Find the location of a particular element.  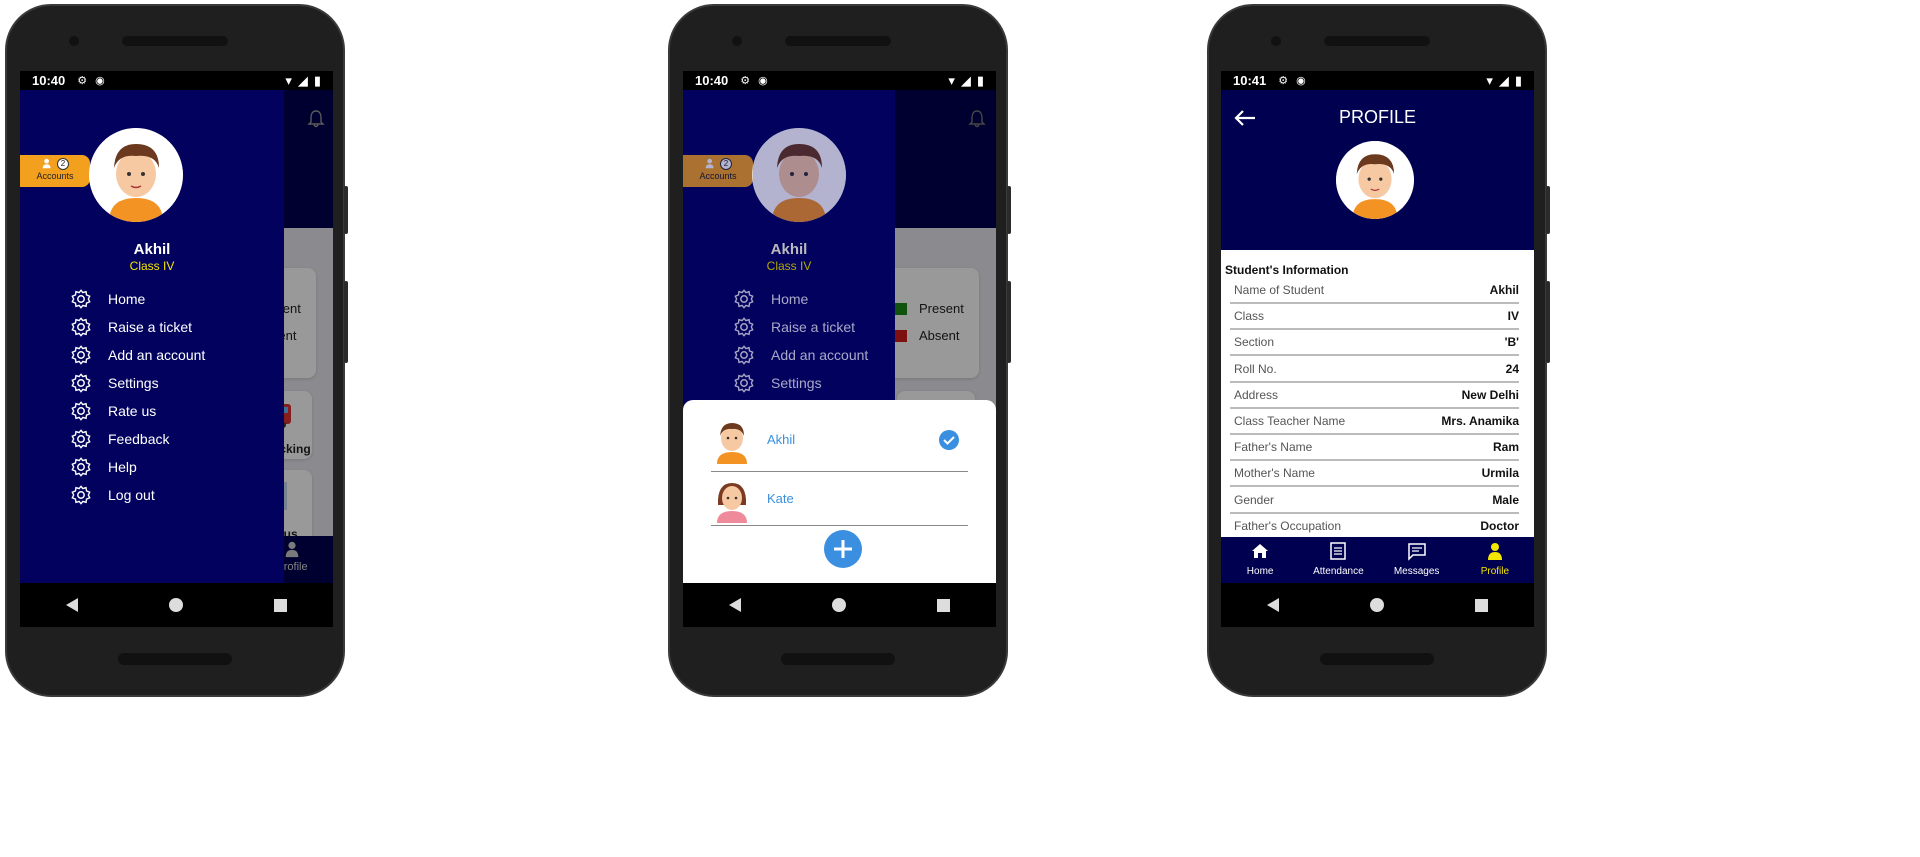

menu-item-rate-us: Rate us is located at coordinates (137, 411).